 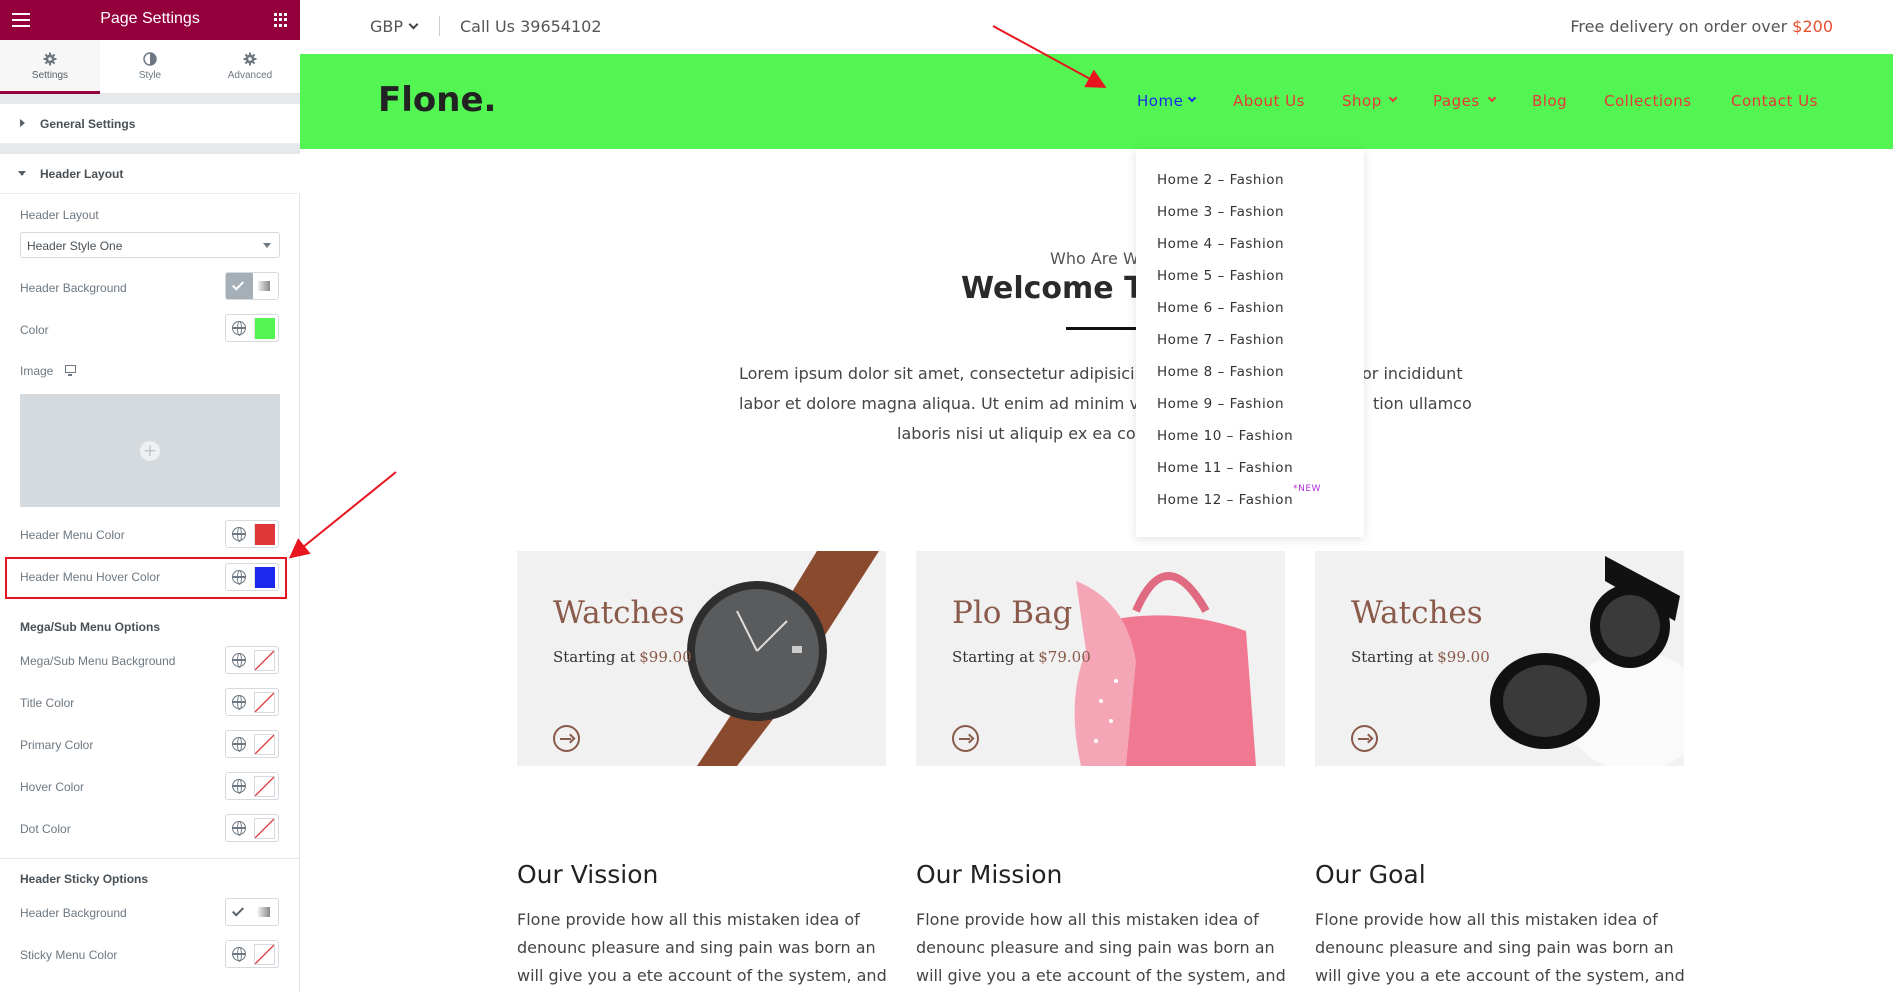 What do you see at coordinates (252, 328) in the screenshot?
I see `color-picker` at bounding box center [252, 328].